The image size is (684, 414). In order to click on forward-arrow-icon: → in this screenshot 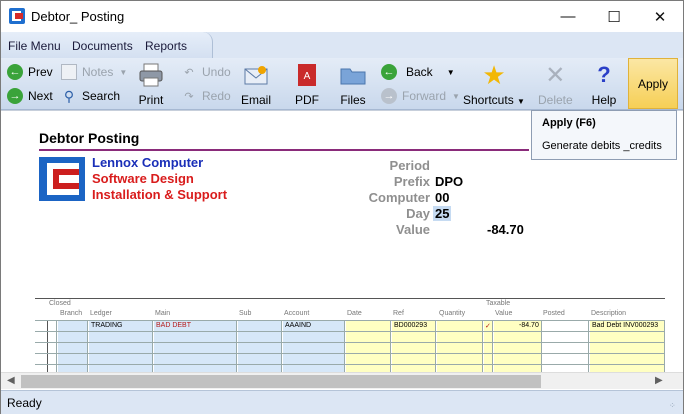, I will do `click(389, 96)`.